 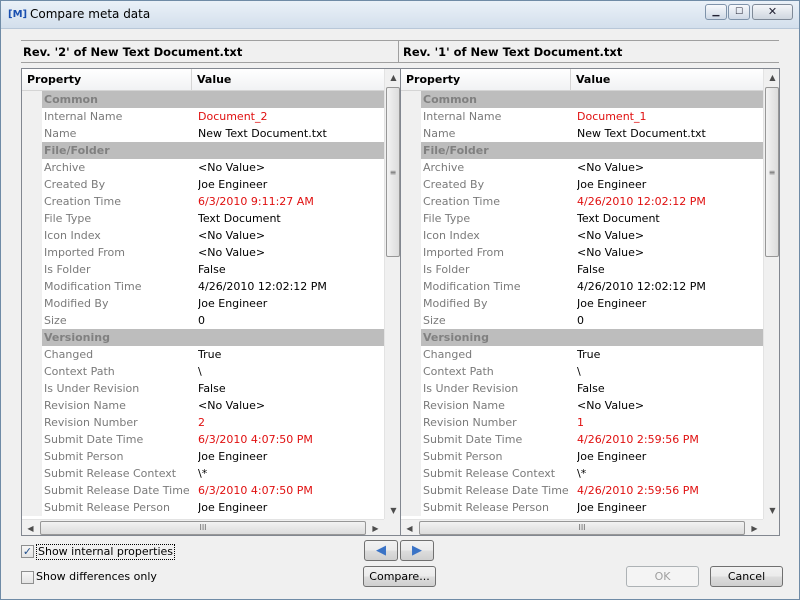 I want to click on property-name: Context Path, so click(x=458, y=371).